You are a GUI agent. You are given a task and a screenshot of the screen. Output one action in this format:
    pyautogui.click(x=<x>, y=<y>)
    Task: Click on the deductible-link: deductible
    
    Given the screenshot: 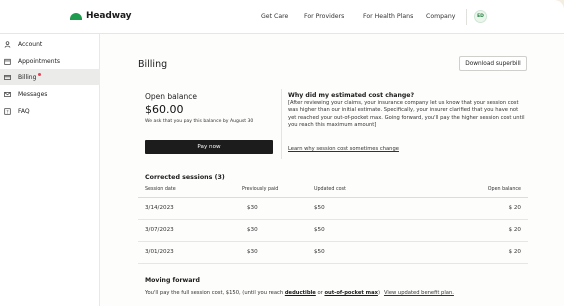 What is the action you would take?
    pyautogui.click(x=300, y=293)
    